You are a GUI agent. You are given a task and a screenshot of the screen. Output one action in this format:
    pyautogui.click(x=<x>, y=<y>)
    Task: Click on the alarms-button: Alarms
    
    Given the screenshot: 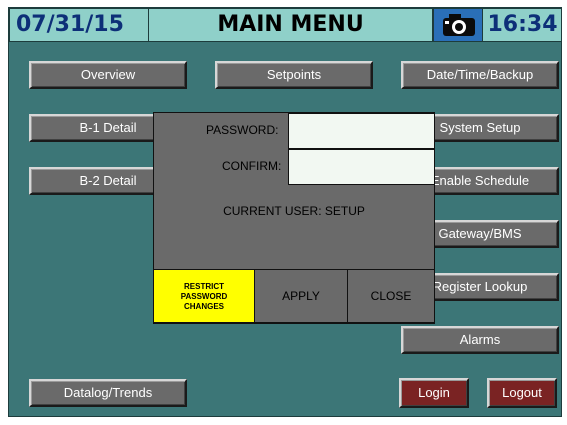 What is the action you would take?
    pyautogui.click(x=480, y=340)
    